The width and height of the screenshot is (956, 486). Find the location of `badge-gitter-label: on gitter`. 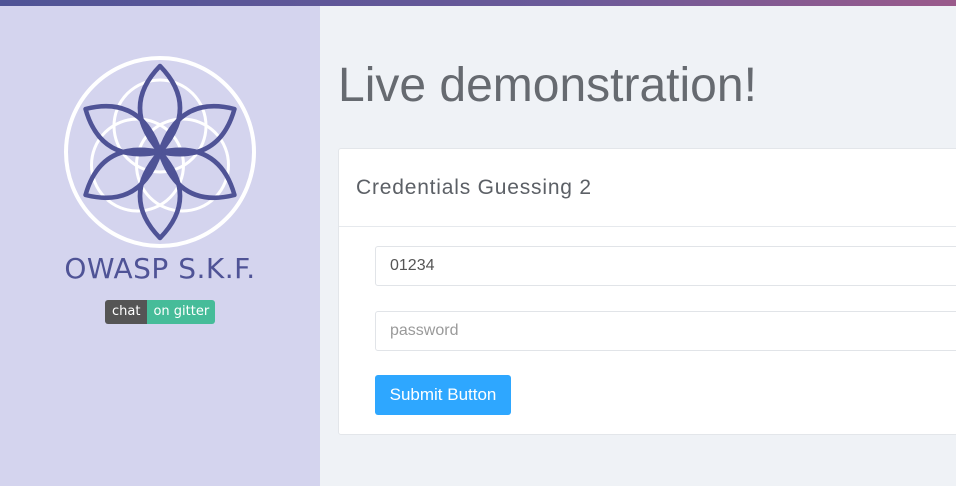

badge-gitter-label: on gitter is located at coordinates (181, 312).